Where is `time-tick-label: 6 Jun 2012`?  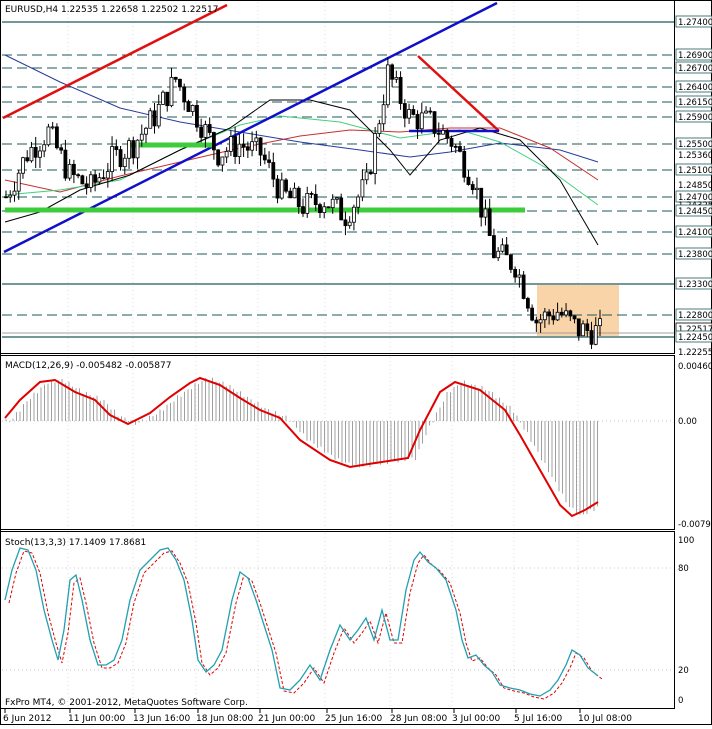
time-tick-label: 6 Jun 2012 is located at coordinates (27, 719).